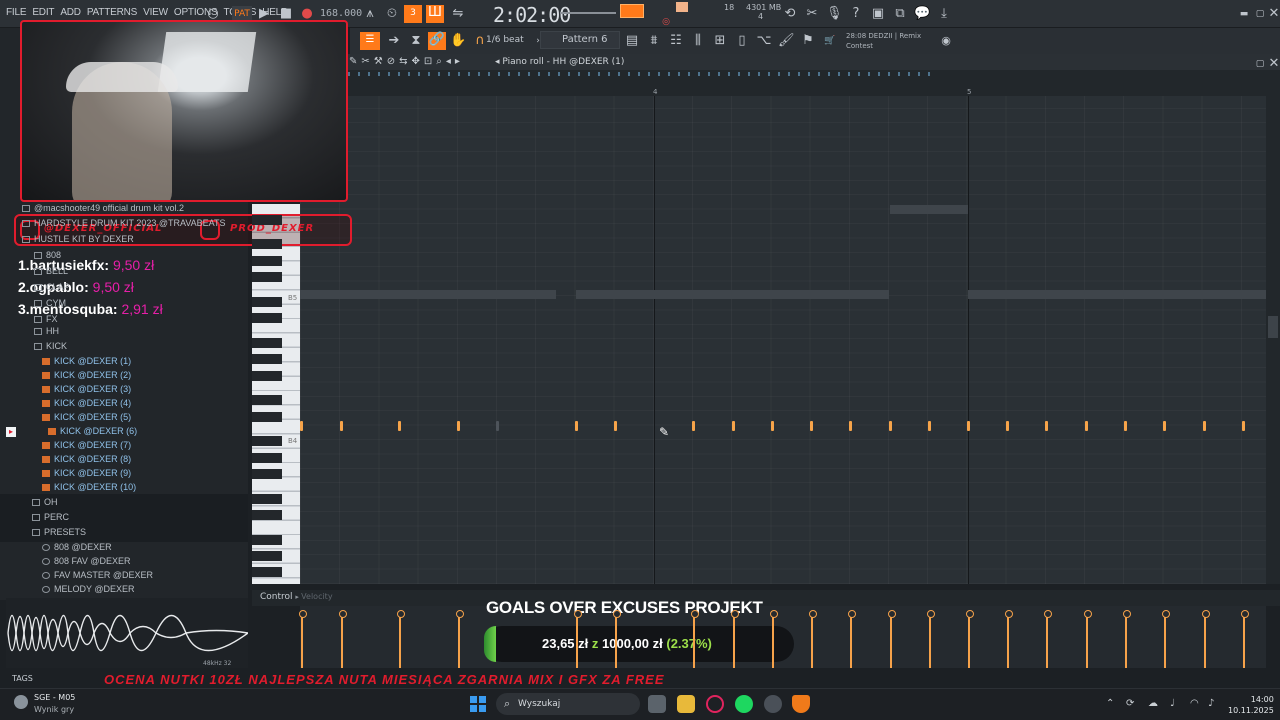 Image resolution: width=1280 pixels, height=720 pixels. What do you see at coordinates (900, 14) in the screenshot?
I see `plugin-icon: ⧉` at bounding box center [900, 14].